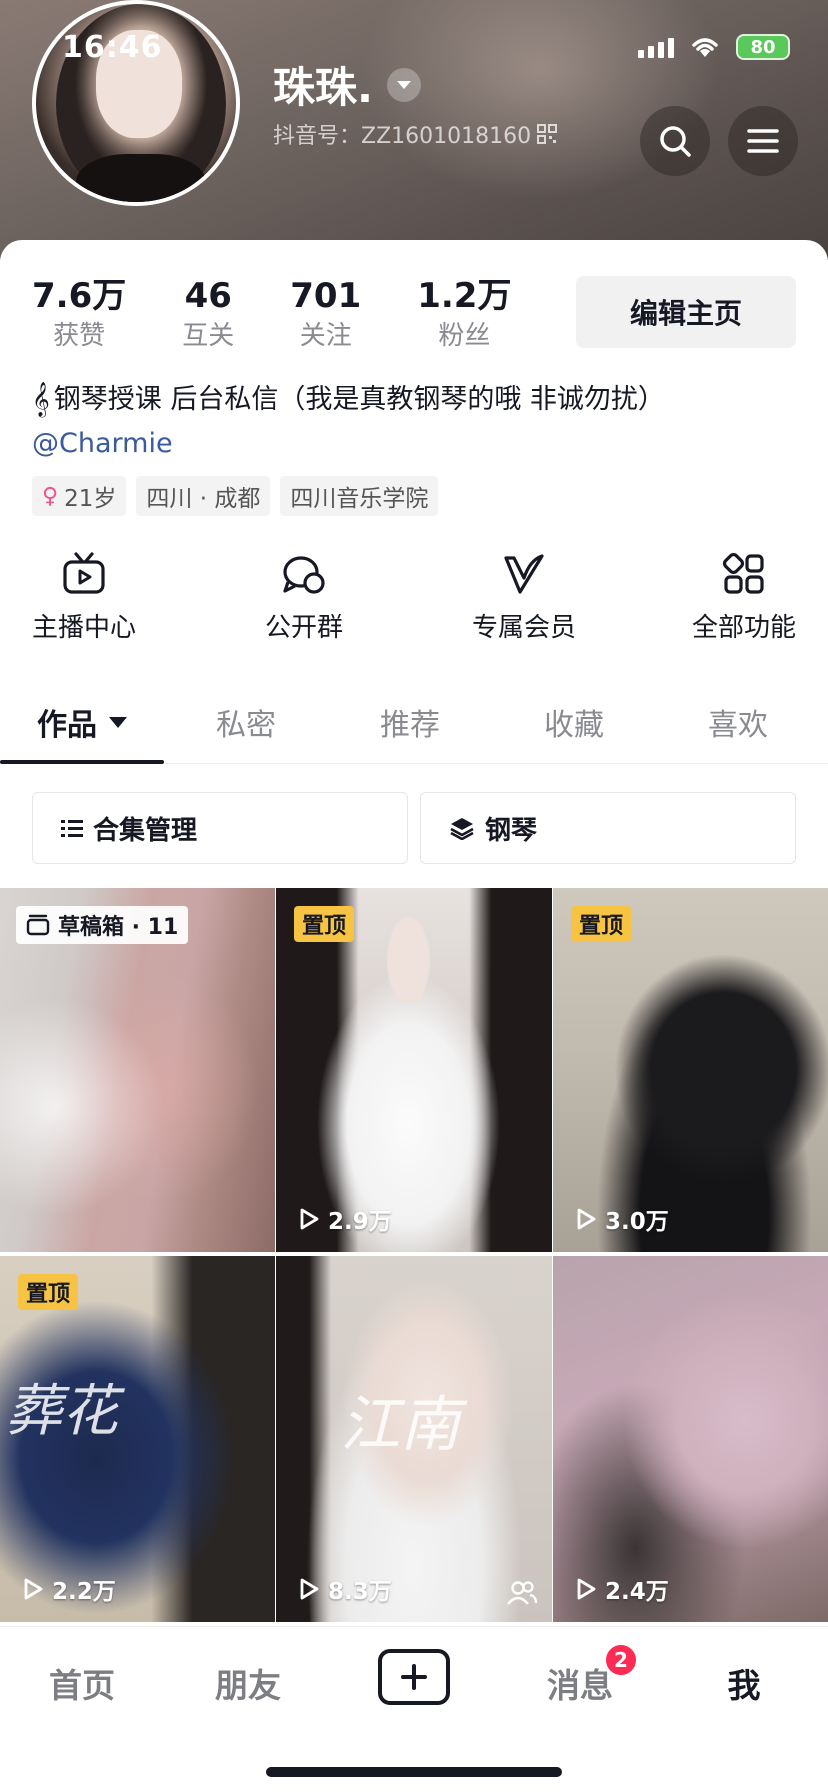 Image resolution: width=828 pixels, height=1792 pixels. I want to click on nav-friends: 朋友, so click(248, 1683).